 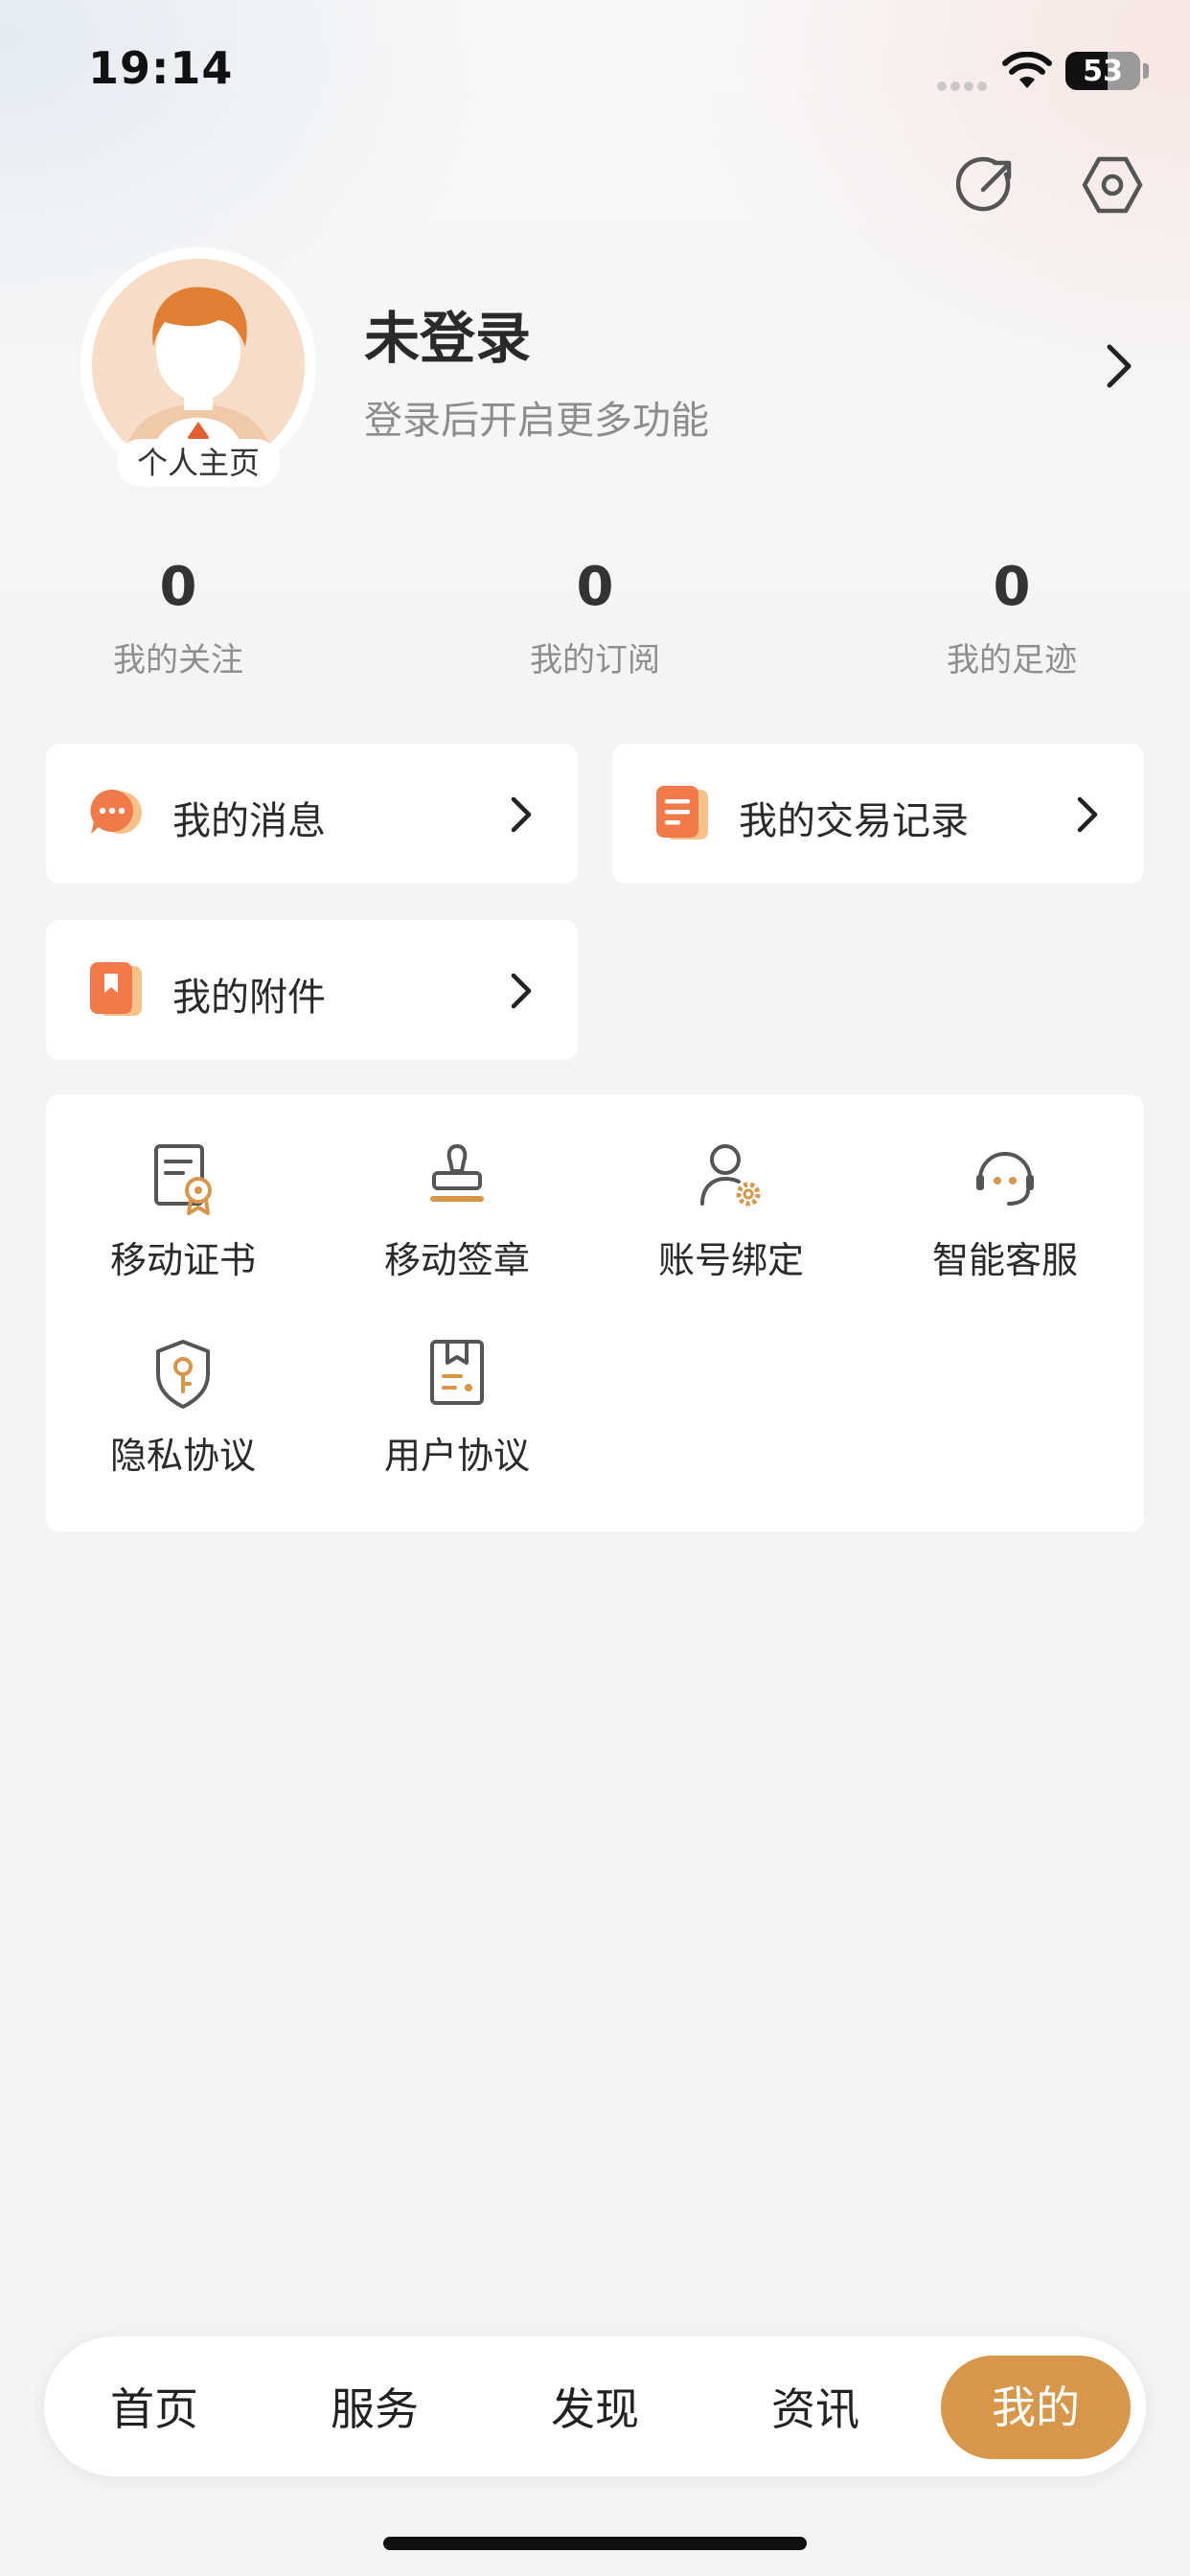 I want to click on grid-item-label: 隐私协议, so click(x=183, y=1456).